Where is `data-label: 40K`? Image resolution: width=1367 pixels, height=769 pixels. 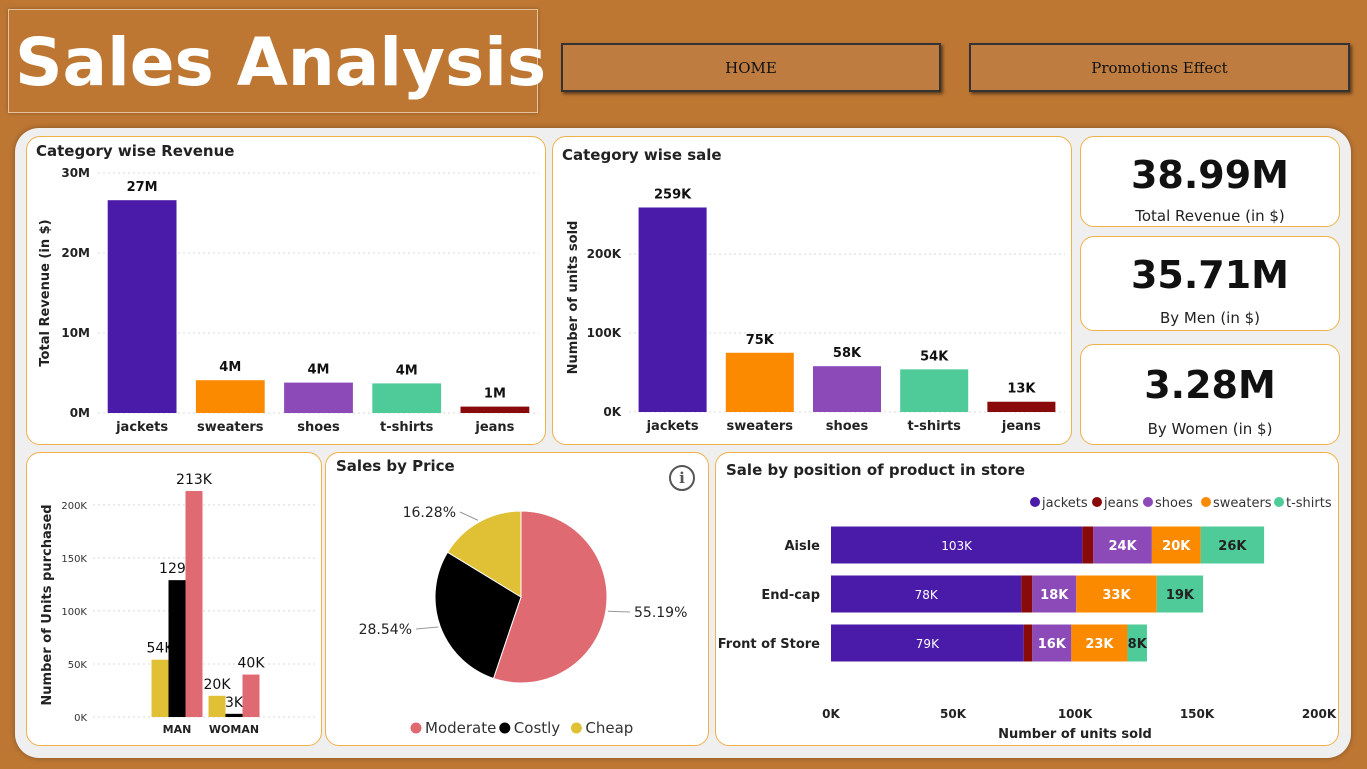
data-label: 40K is located at coordinates (252, 664).